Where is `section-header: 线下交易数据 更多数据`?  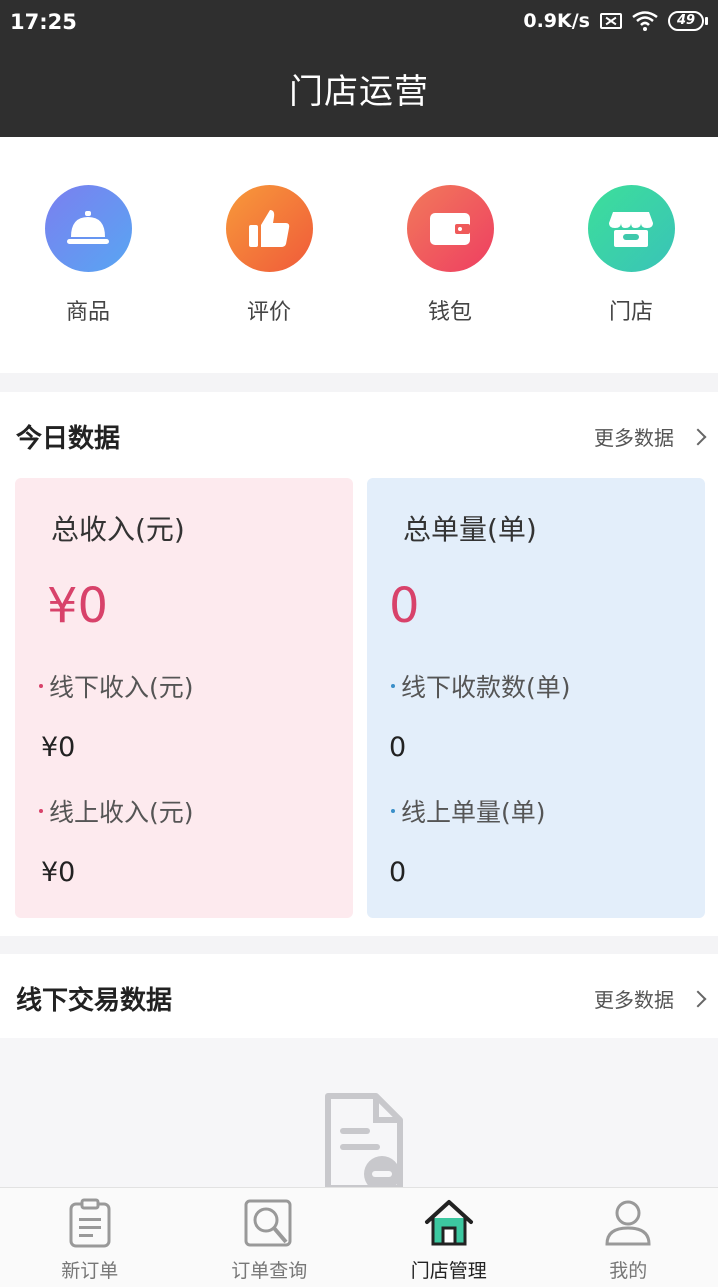 section-header: 线下交易数据 更多数据 is located at coordinates (359, 997).